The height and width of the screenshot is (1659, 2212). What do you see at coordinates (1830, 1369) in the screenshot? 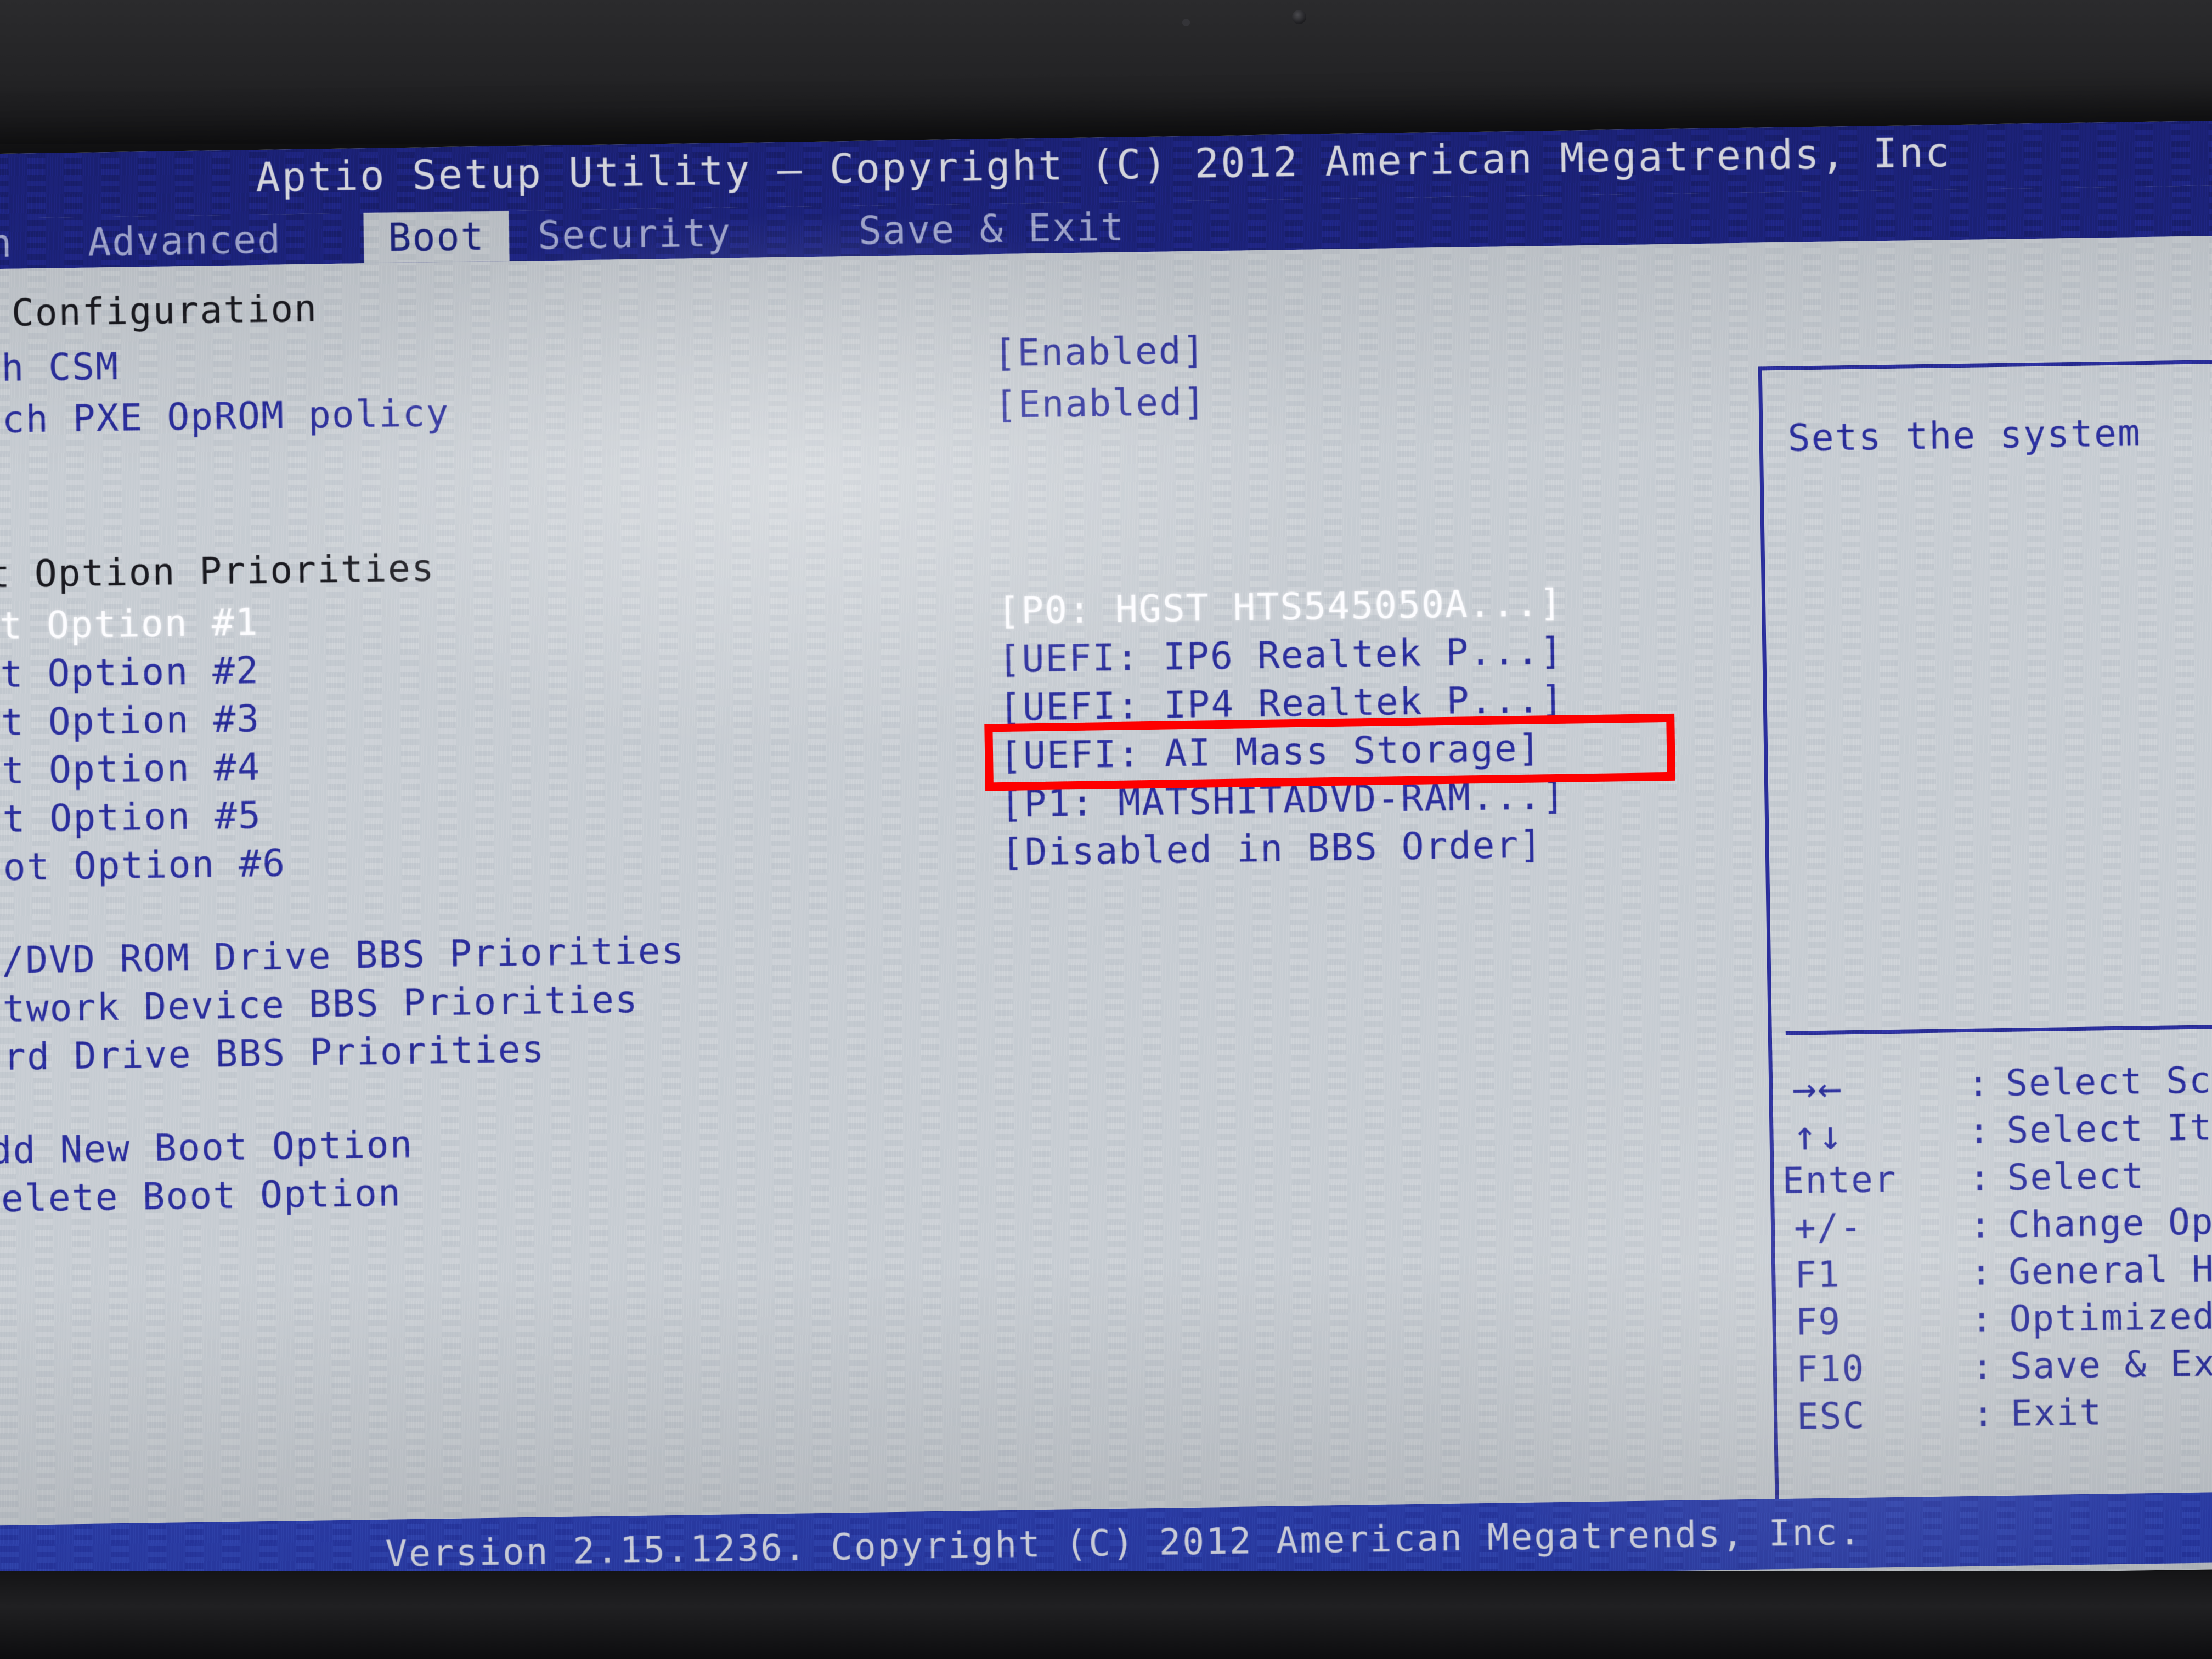
I see `f10-key-label: F10` at bounding box center [1830, 1369].